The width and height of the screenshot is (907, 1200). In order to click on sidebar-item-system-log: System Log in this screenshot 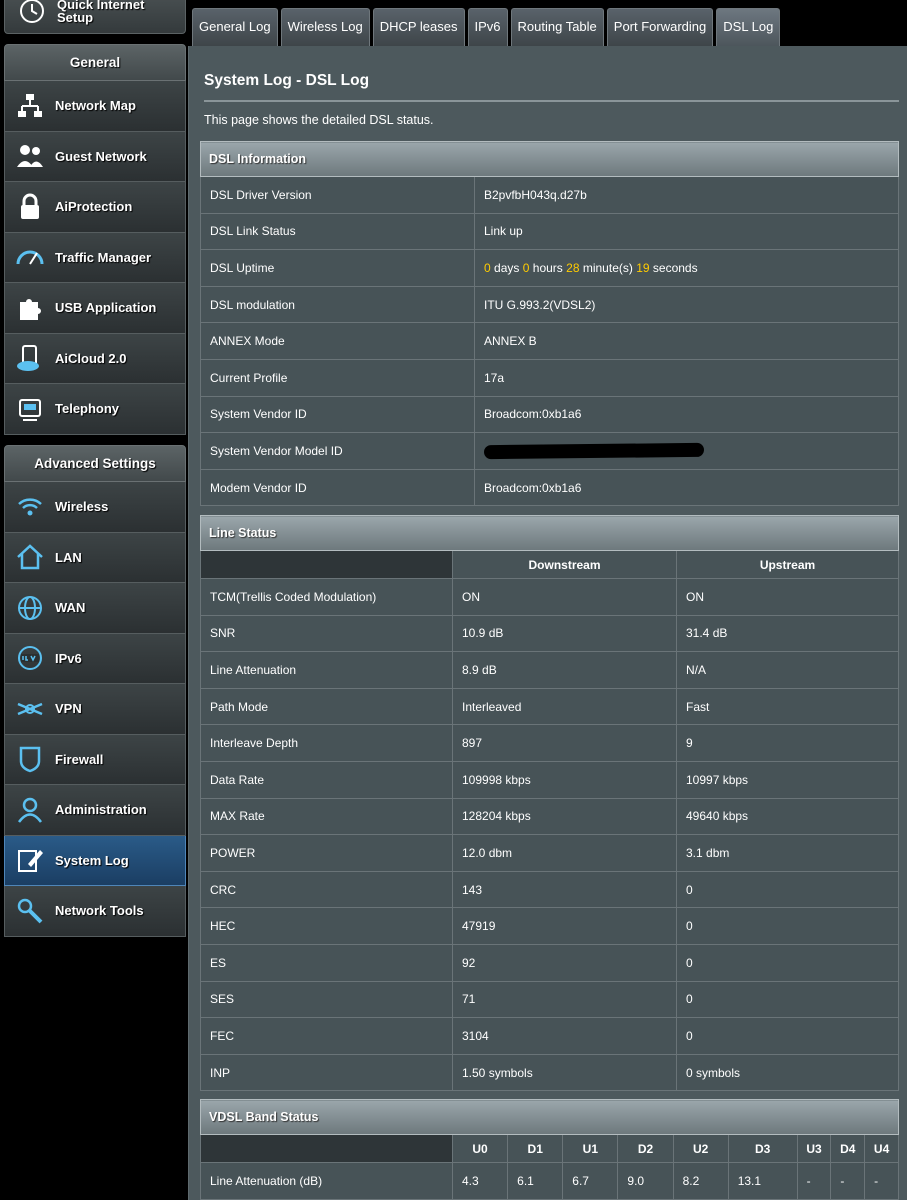, I will do `click(95, 860)`.